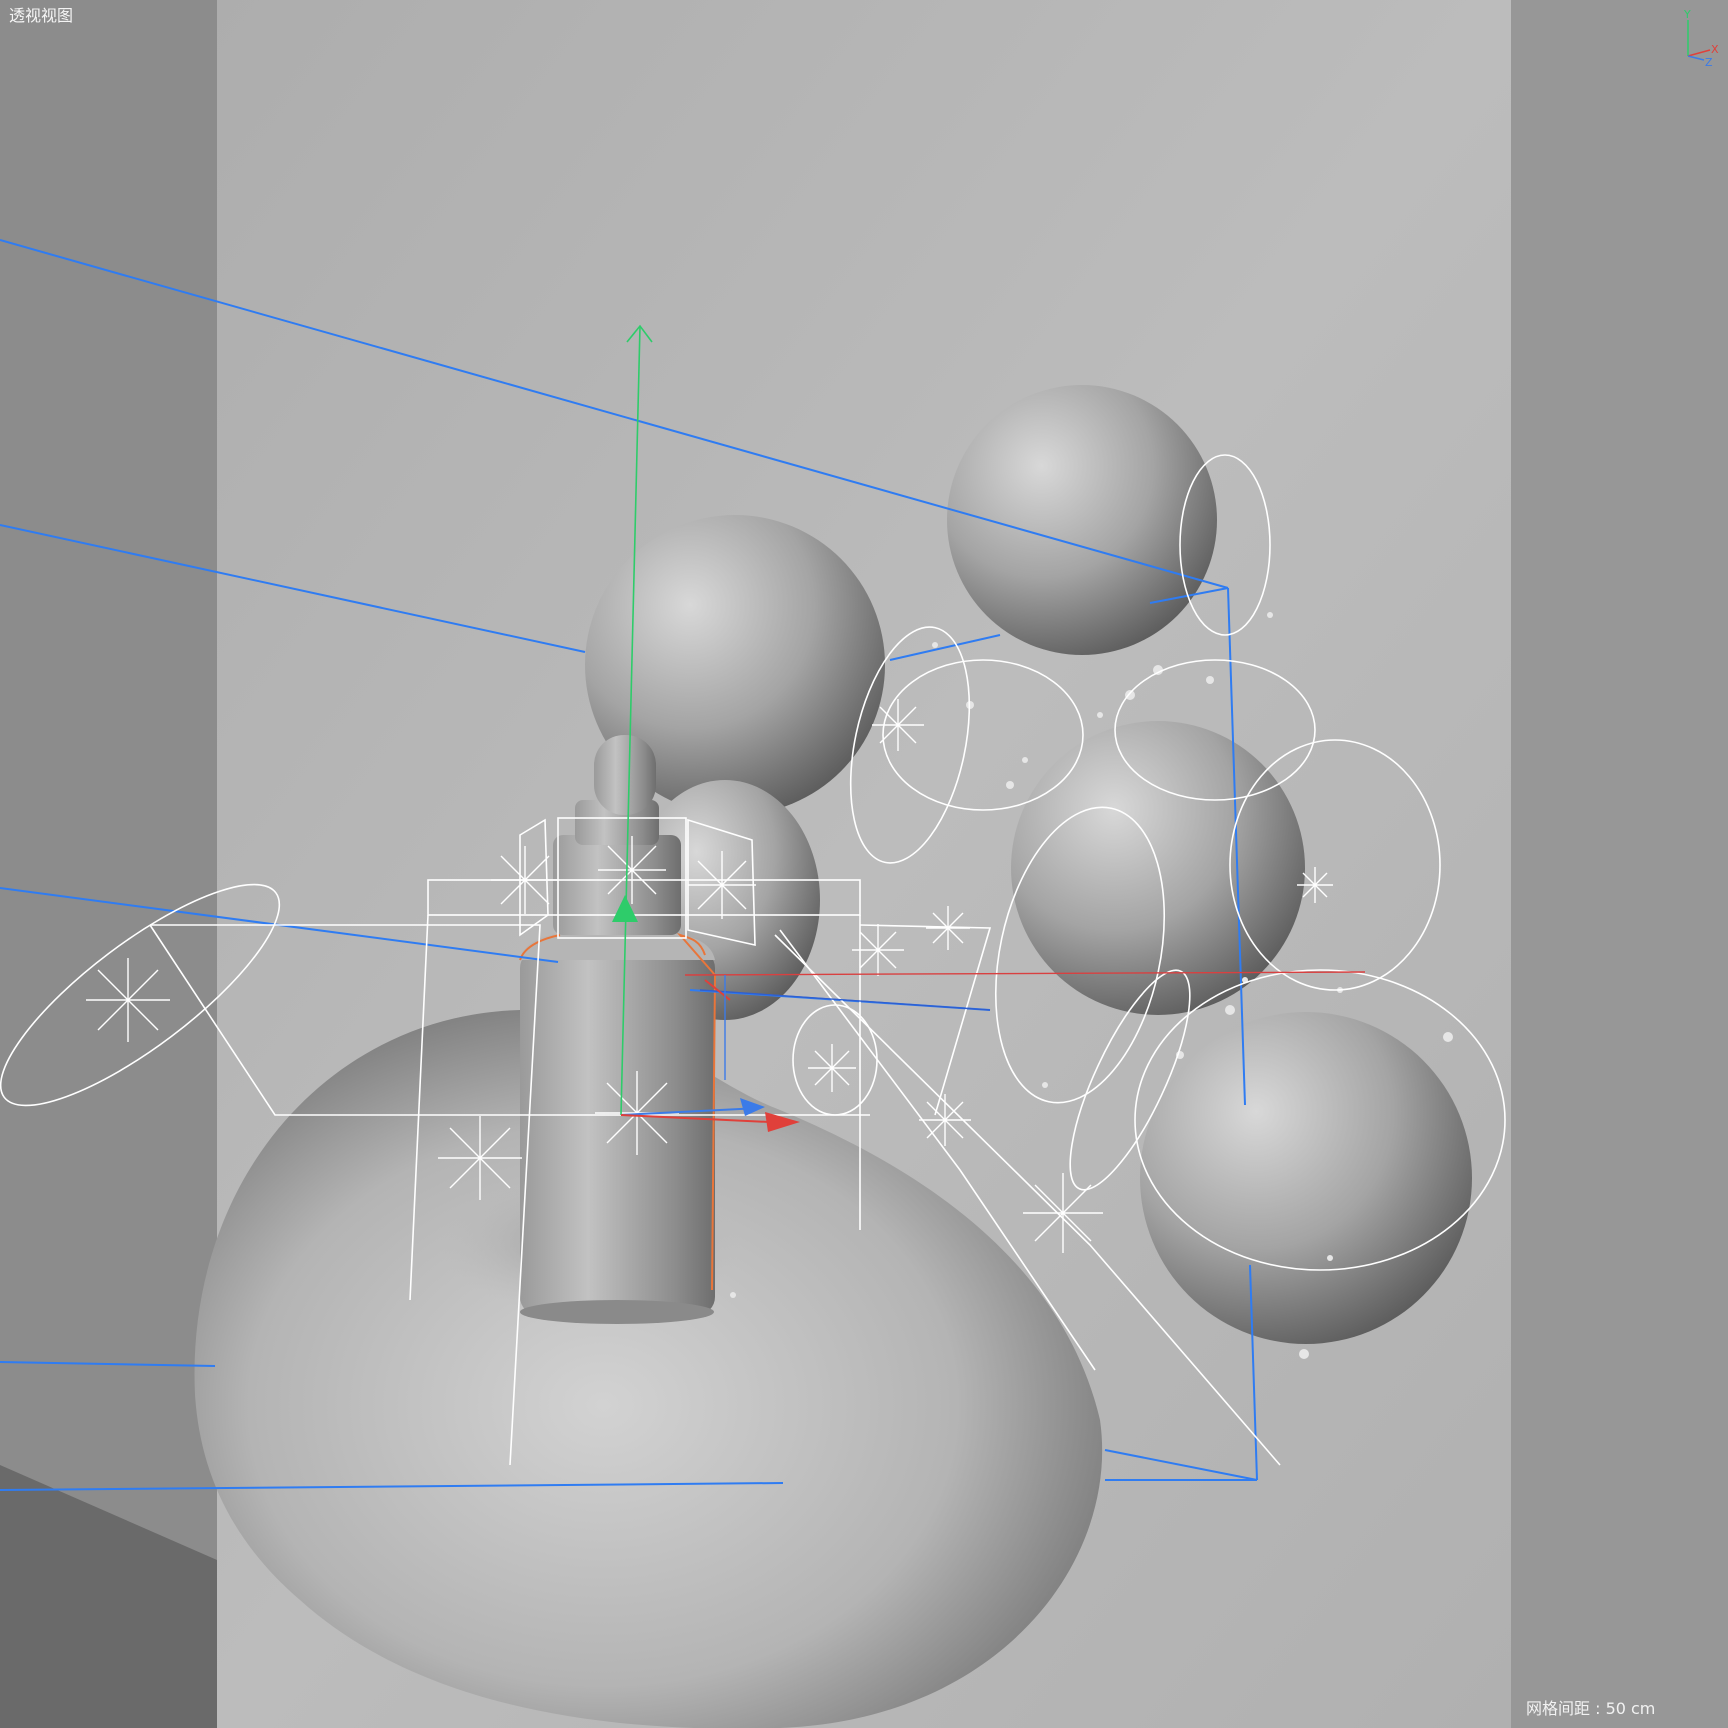 This screenshot has width=1728, height=1728. What do you see at coordinates (1619, 1709) in the screenshot?
I see `grid-spacing-readout: 网格间距 : 50 cm` at bounding box center [1619, 1709].